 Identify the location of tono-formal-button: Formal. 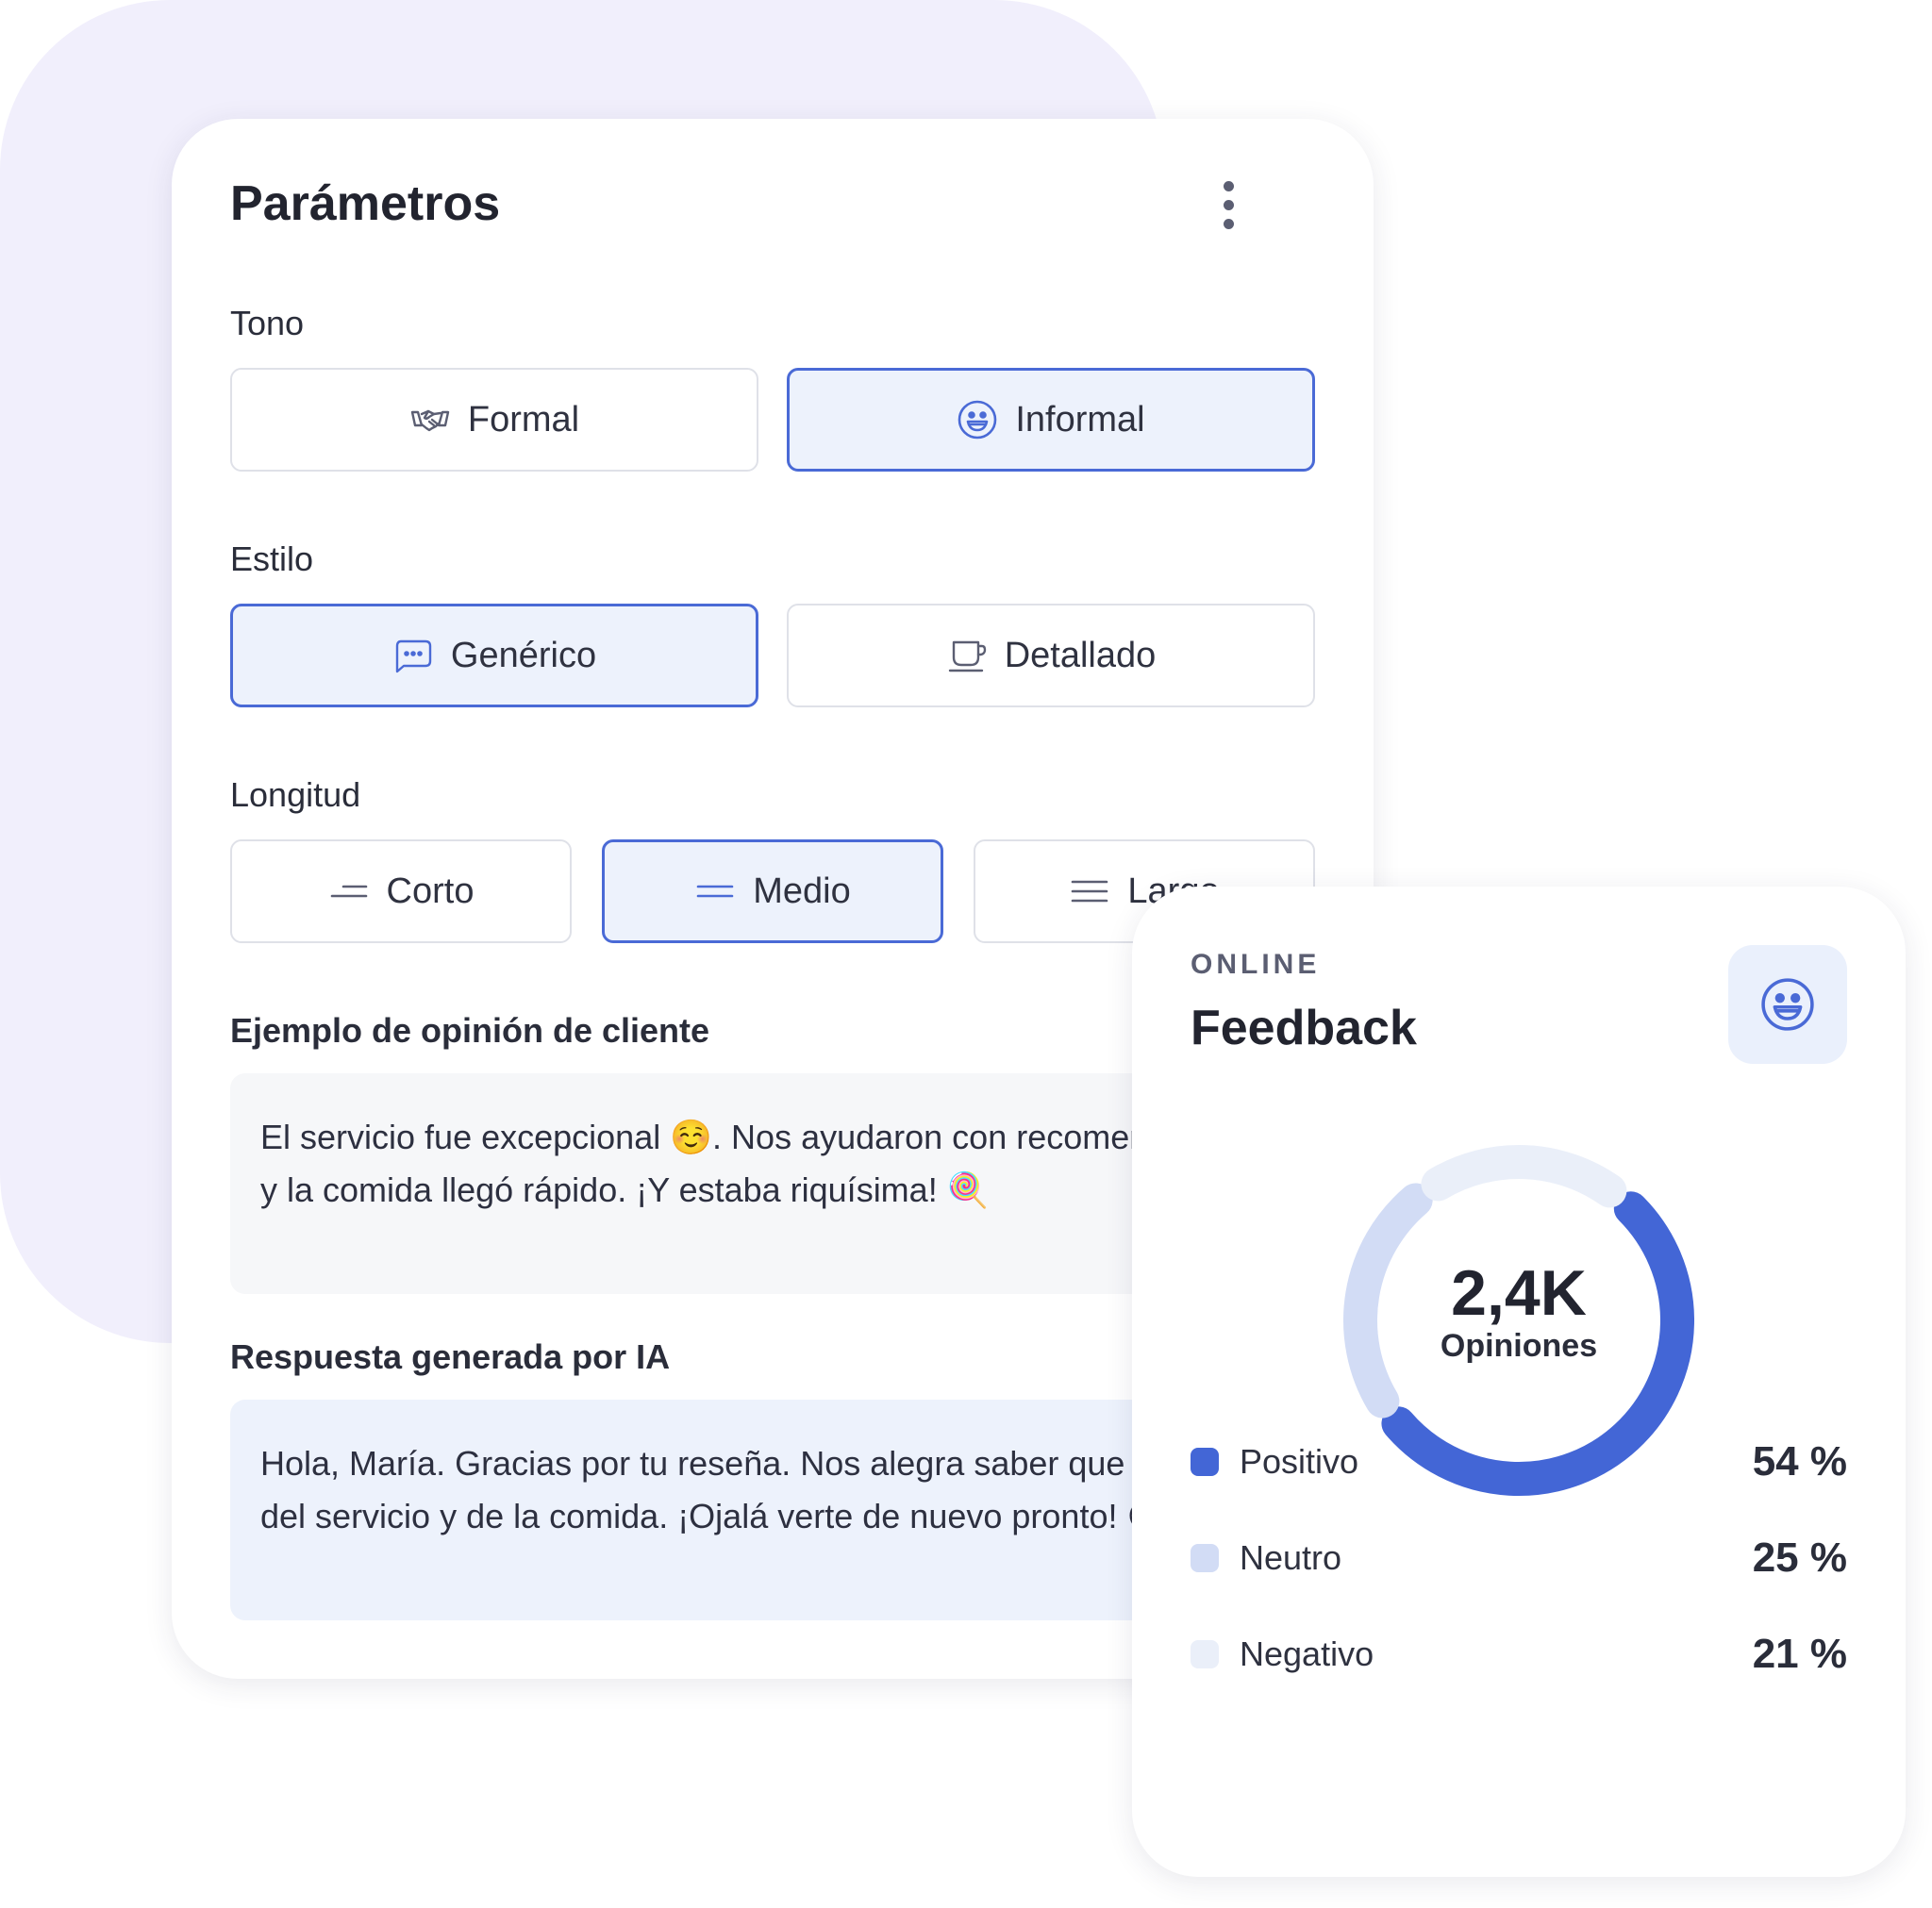
(494, 420).